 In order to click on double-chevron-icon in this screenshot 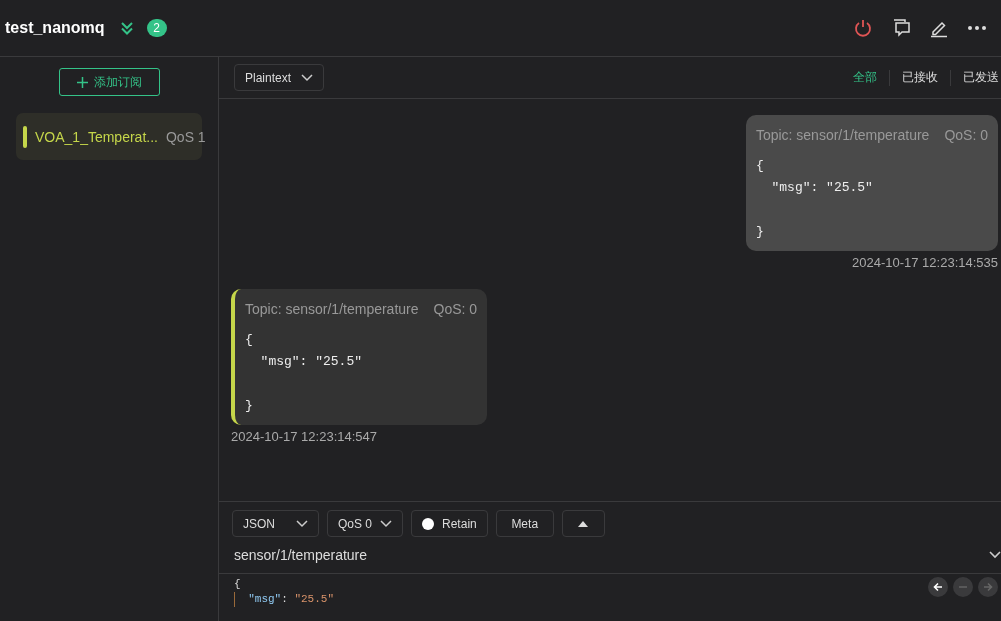, I will do `click(126, 28)`.